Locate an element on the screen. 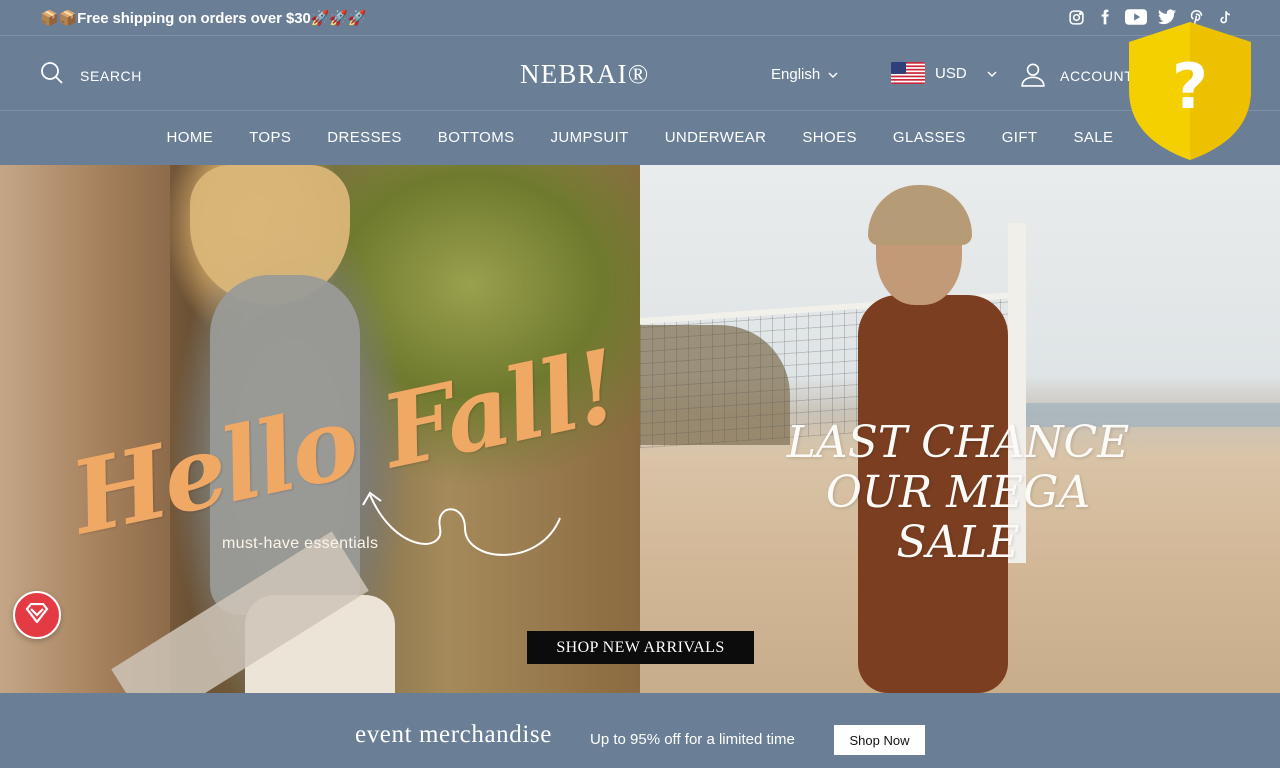 The width and height of the screenshot is (1280, 768). shop-now-button: Shop Now is located at coordinates (879, 740).